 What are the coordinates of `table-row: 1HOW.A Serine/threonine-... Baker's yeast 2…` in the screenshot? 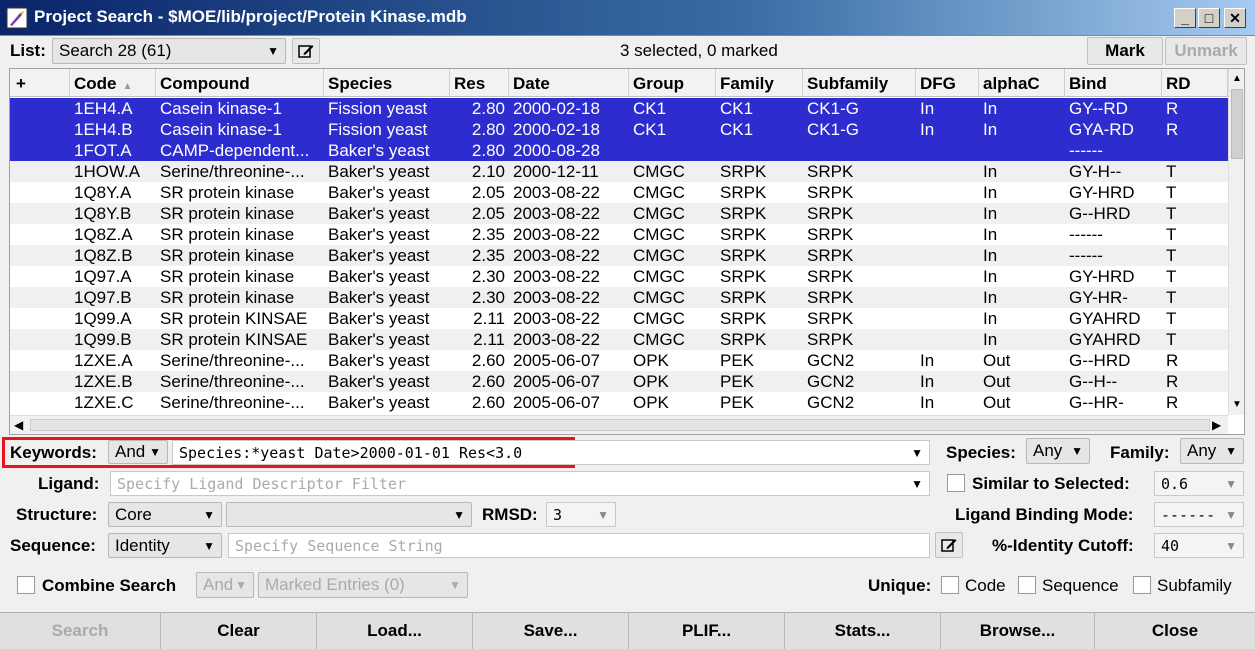 It's located at (619, 171).